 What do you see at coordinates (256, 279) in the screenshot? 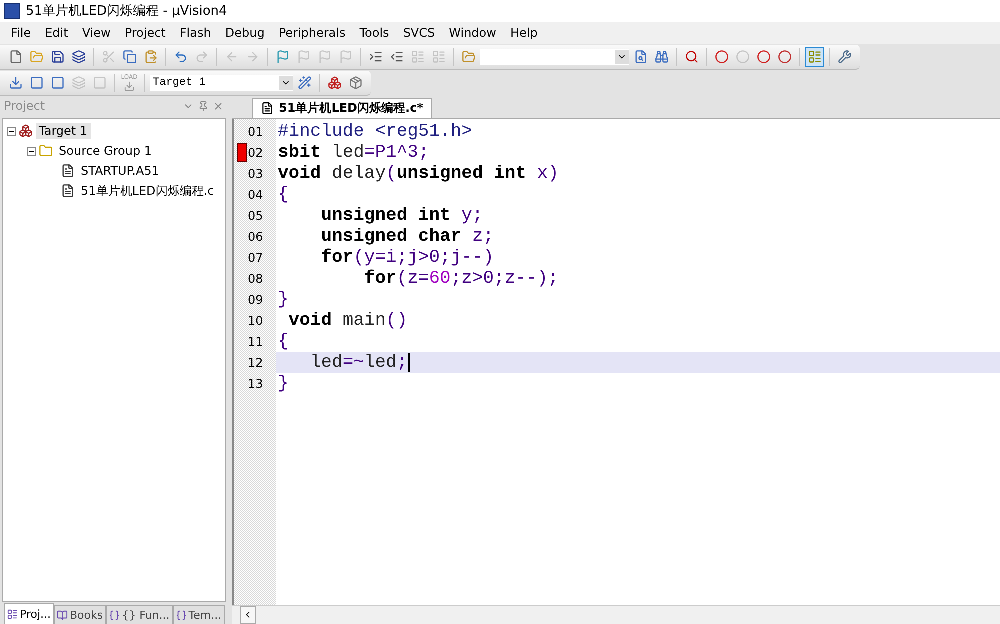
I see `line-number: 08` at bounding box center [256, 279].